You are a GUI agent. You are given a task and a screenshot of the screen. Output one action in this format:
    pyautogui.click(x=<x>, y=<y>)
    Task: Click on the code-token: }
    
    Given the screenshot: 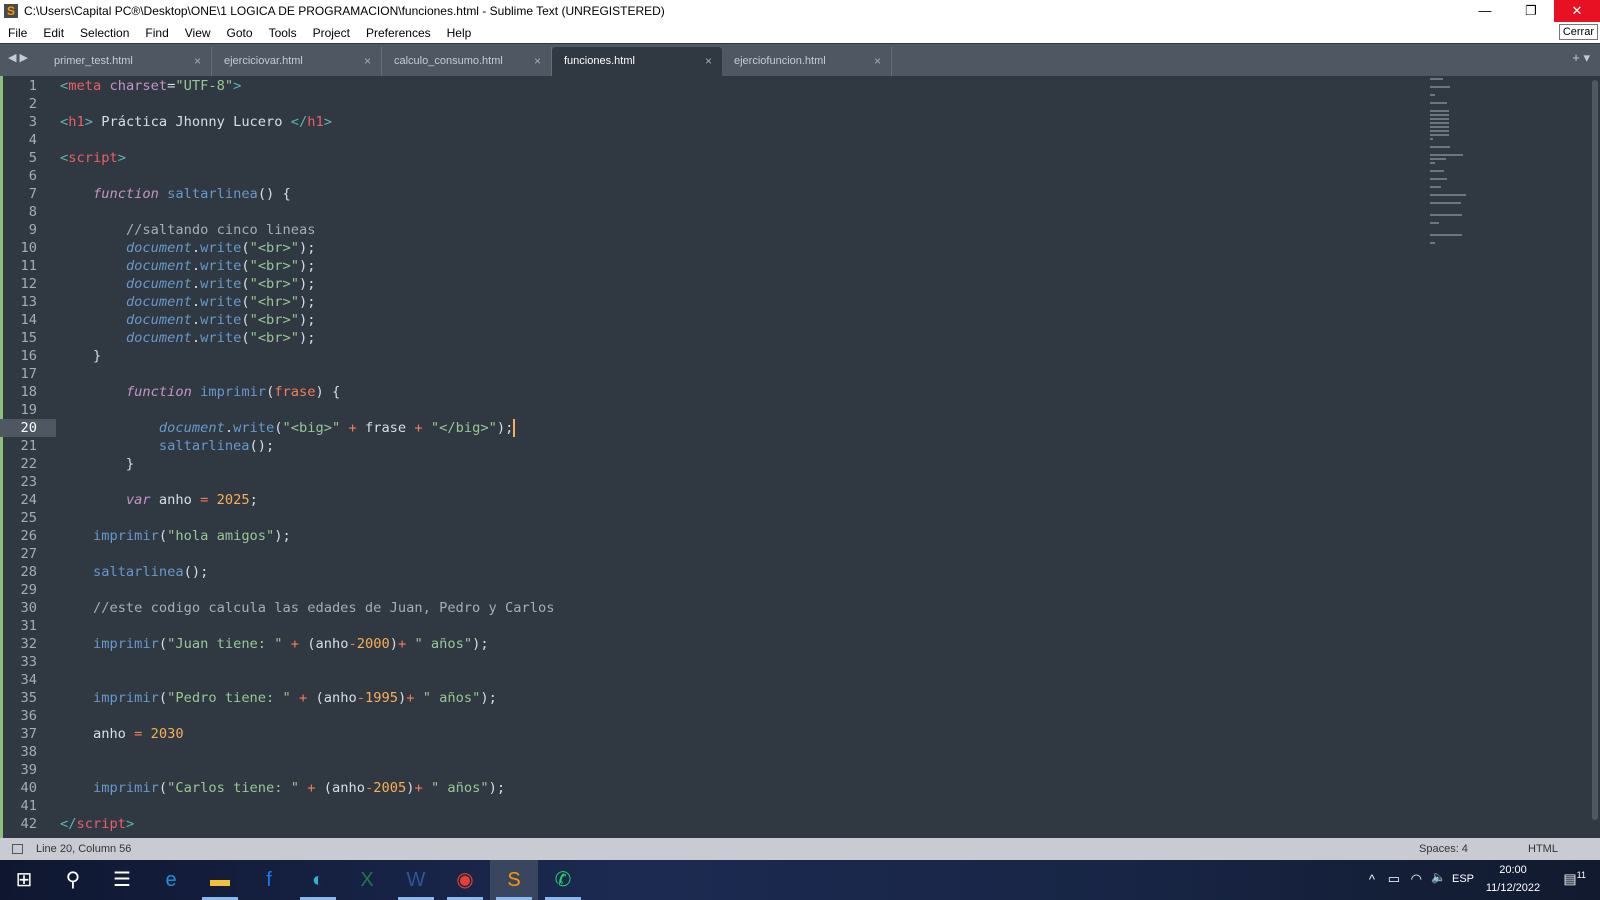 What is the action you would take?
    pyautogui.click(x=97, y=464)
    